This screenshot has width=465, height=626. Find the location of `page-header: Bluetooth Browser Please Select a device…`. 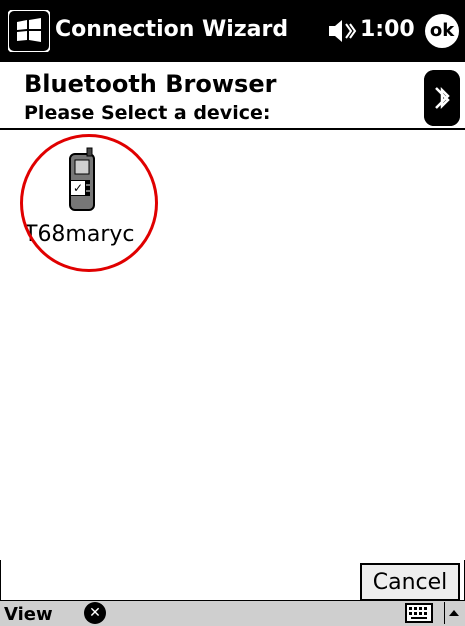

page-header: Bluetooth Browser Please Select a device… is located at coordinates (232, 96).